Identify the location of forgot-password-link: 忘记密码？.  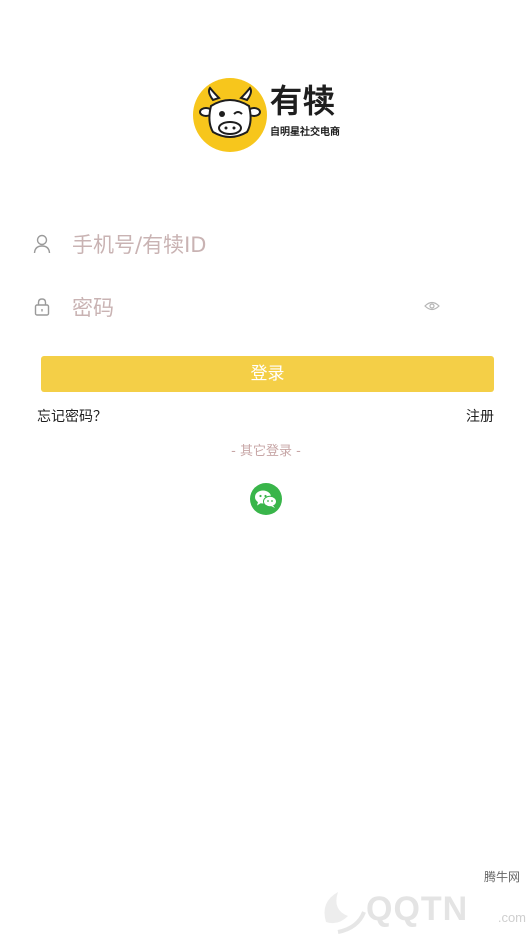
(72, 417).